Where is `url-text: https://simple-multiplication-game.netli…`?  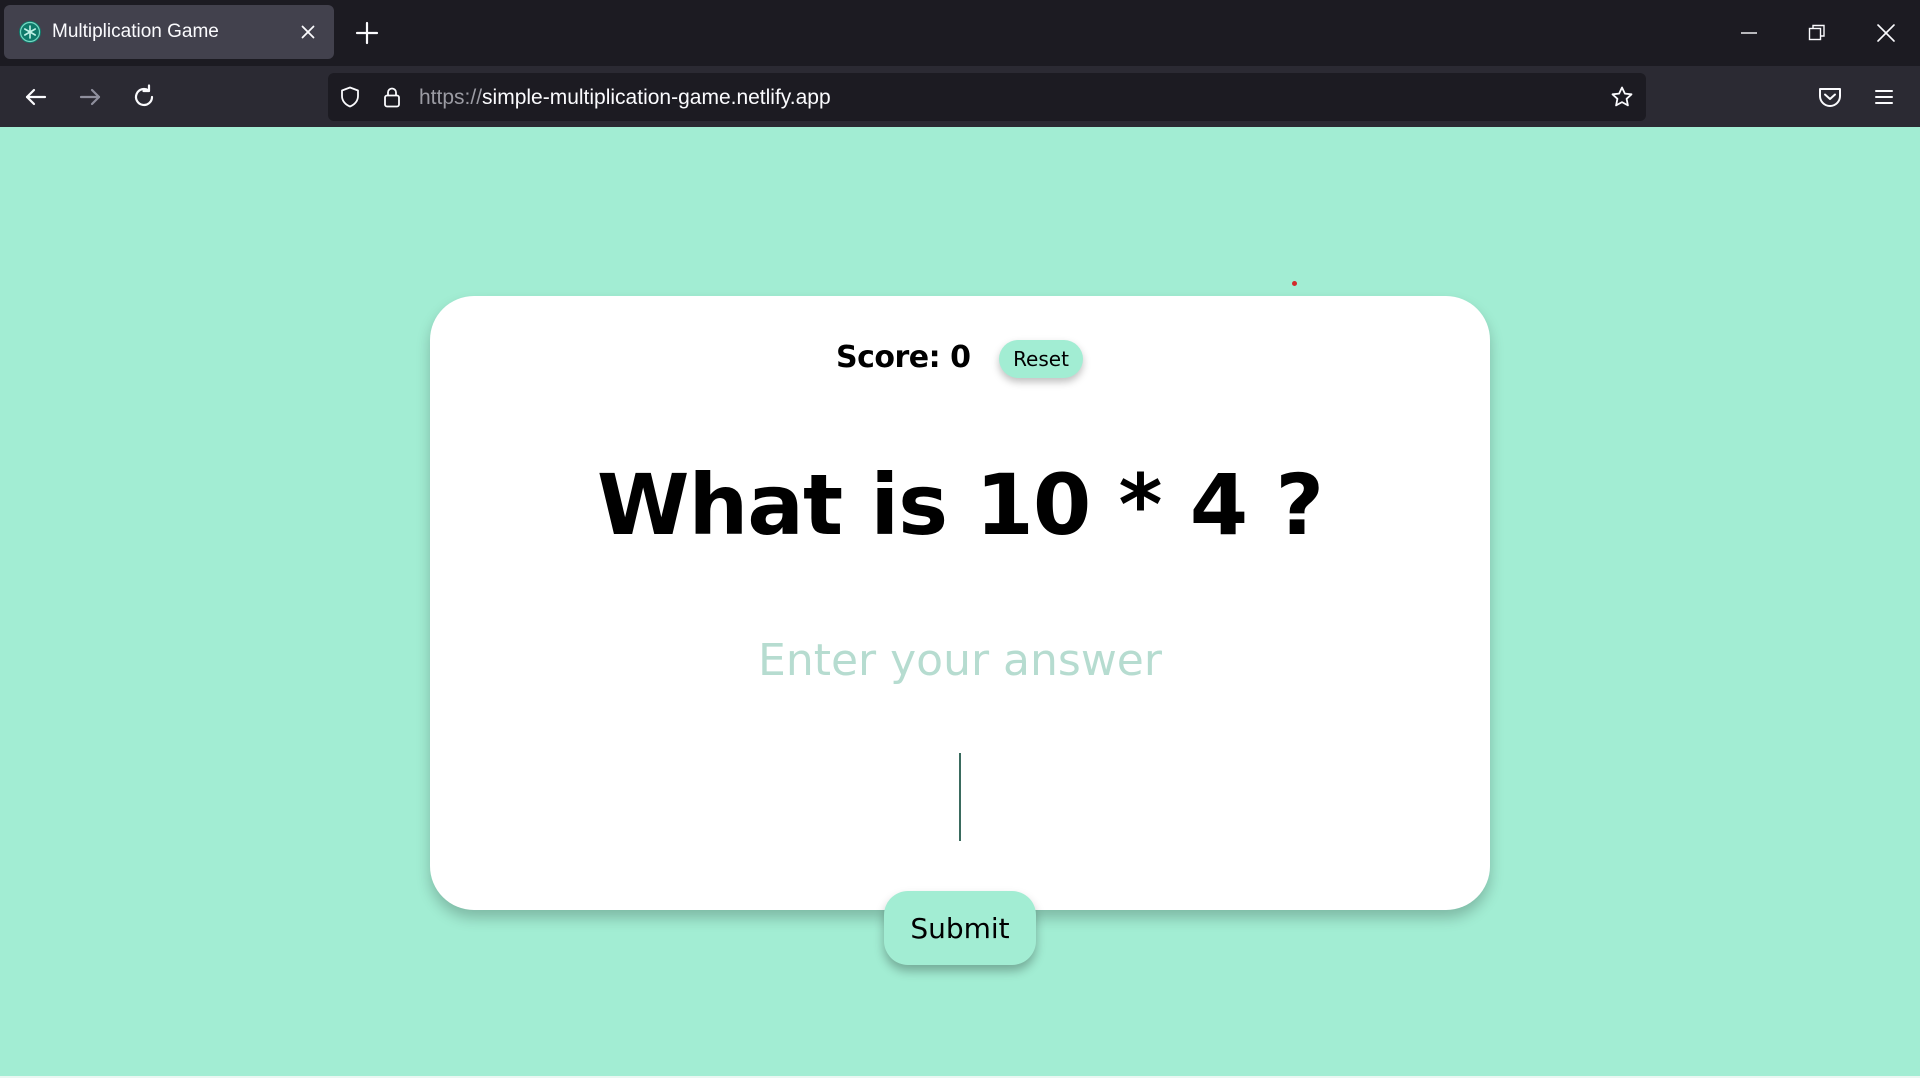 url-text: https://simple-multiplication-game.netli… is located at coordinates (625, 98).